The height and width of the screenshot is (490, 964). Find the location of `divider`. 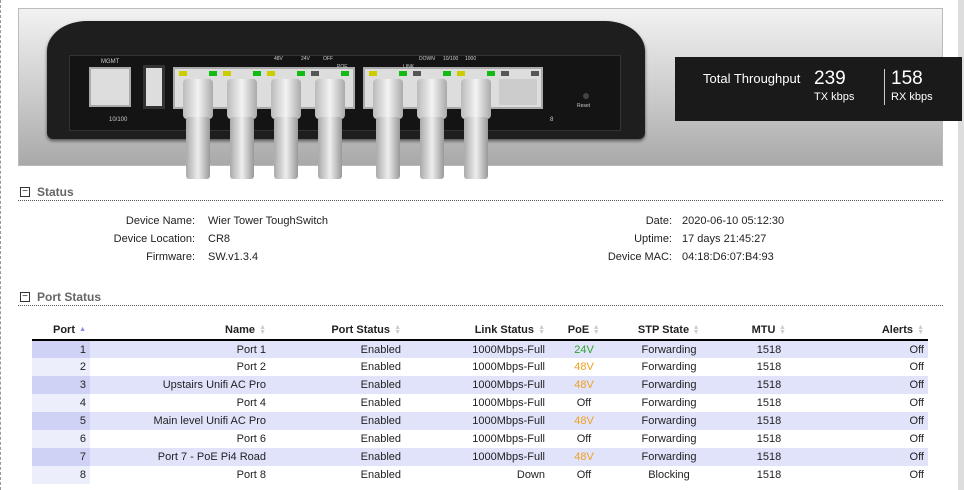

divider is located at coordinates (884, 87).